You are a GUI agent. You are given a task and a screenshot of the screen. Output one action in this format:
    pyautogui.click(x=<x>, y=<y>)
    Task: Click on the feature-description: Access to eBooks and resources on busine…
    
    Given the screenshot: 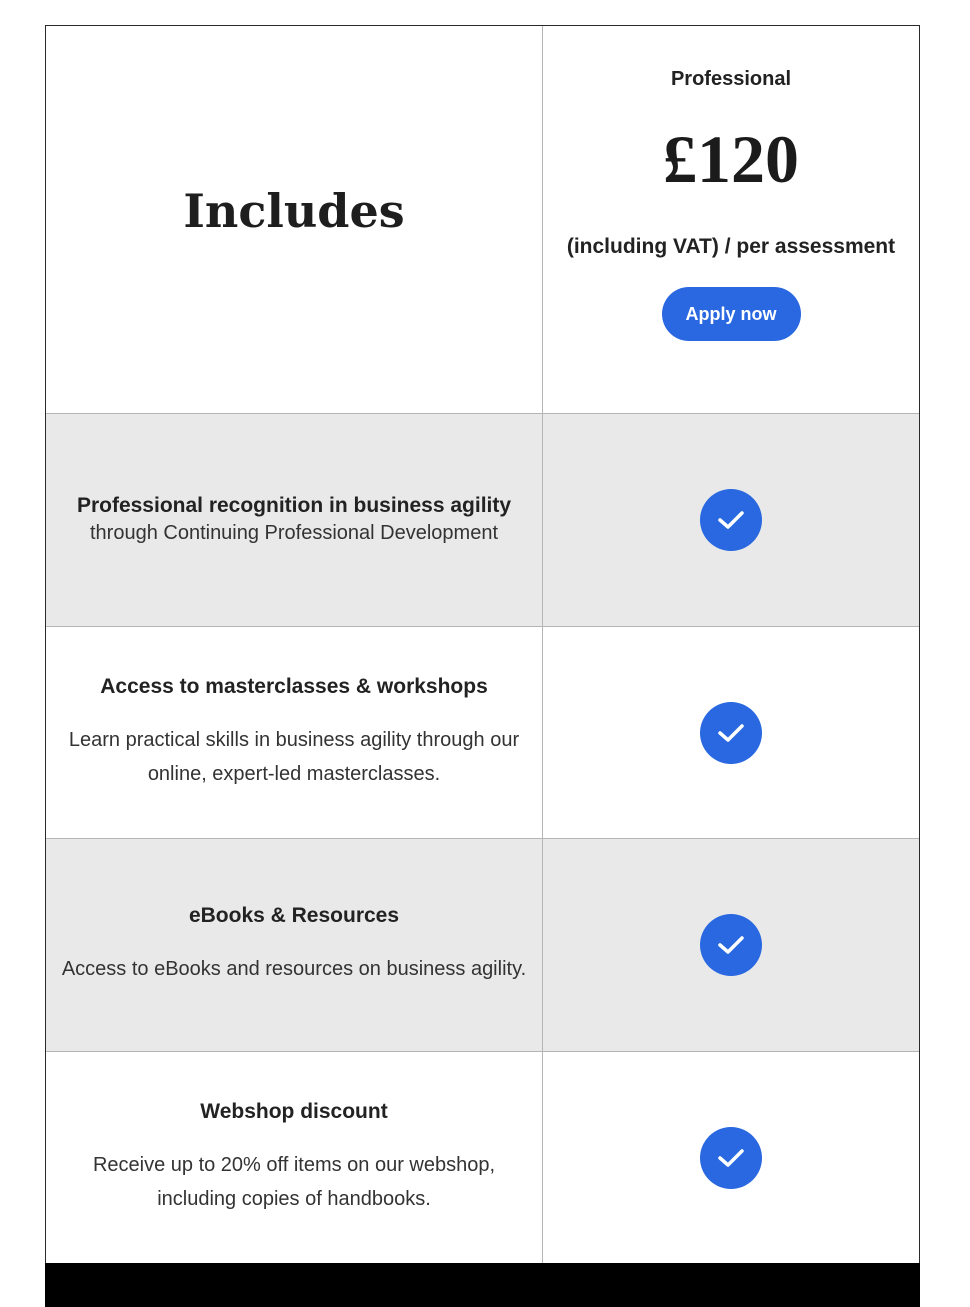 What is the action you would take?
    pyautogui.click(x=294, y=969)
    